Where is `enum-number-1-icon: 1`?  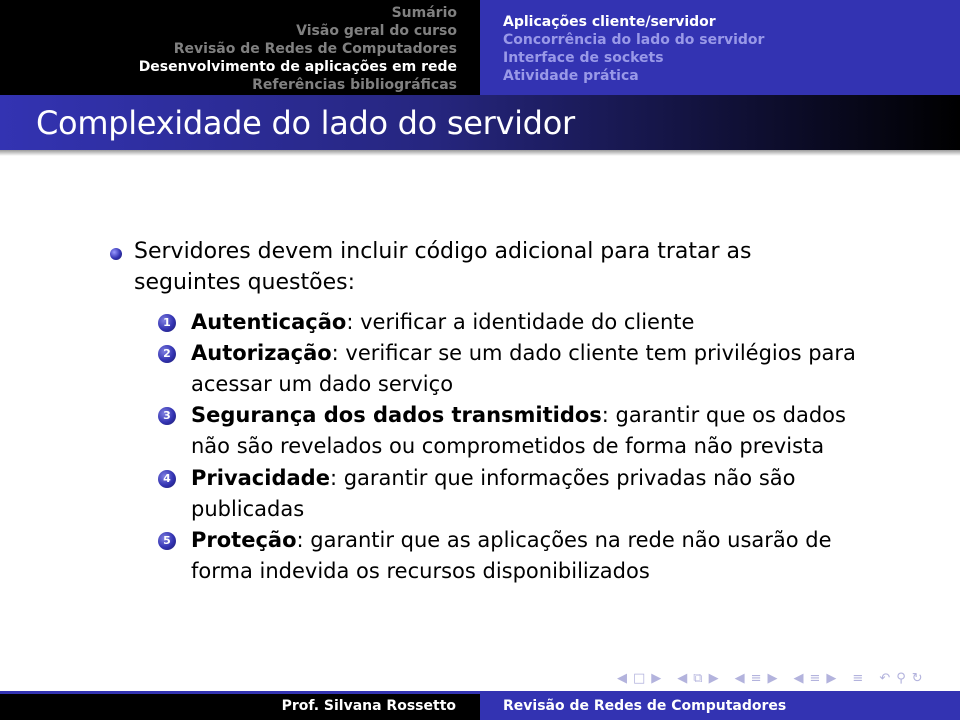 enum-number-1-icon: 1 is located at coordinates (167, 323).